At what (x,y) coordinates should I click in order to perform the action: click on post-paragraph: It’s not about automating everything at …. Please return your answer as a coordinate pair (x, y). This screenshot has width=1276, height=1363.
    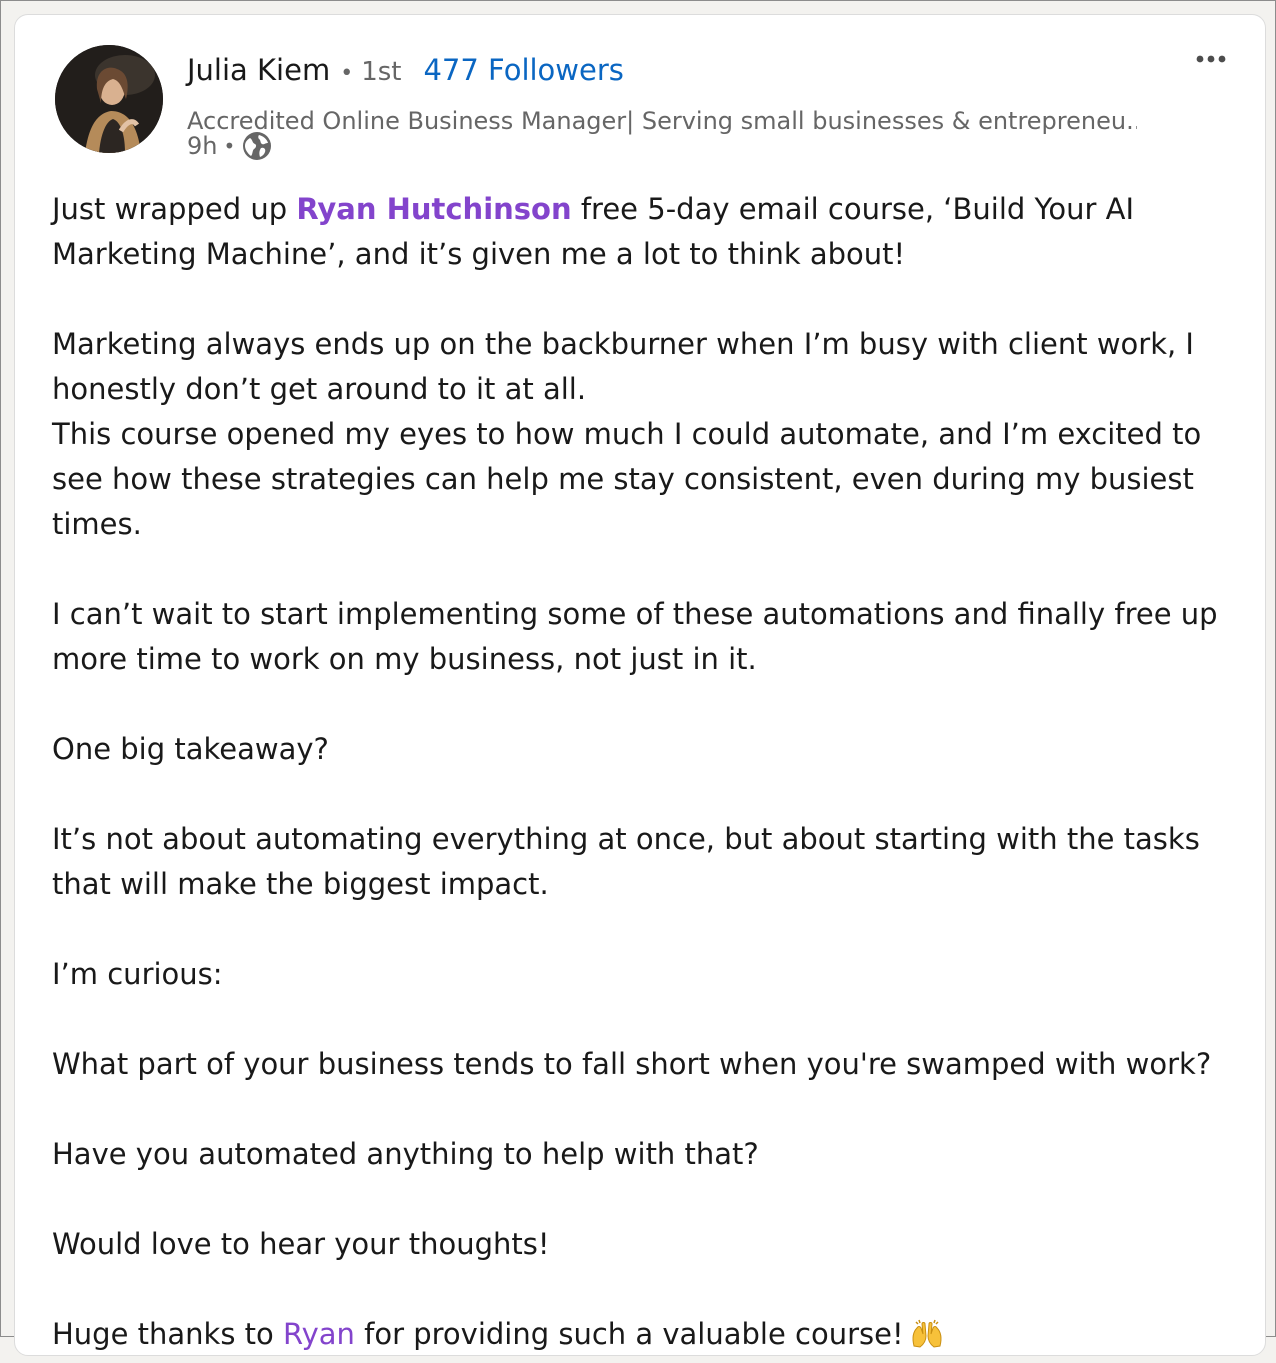
    Looking at the image, I should click on (626, 861).